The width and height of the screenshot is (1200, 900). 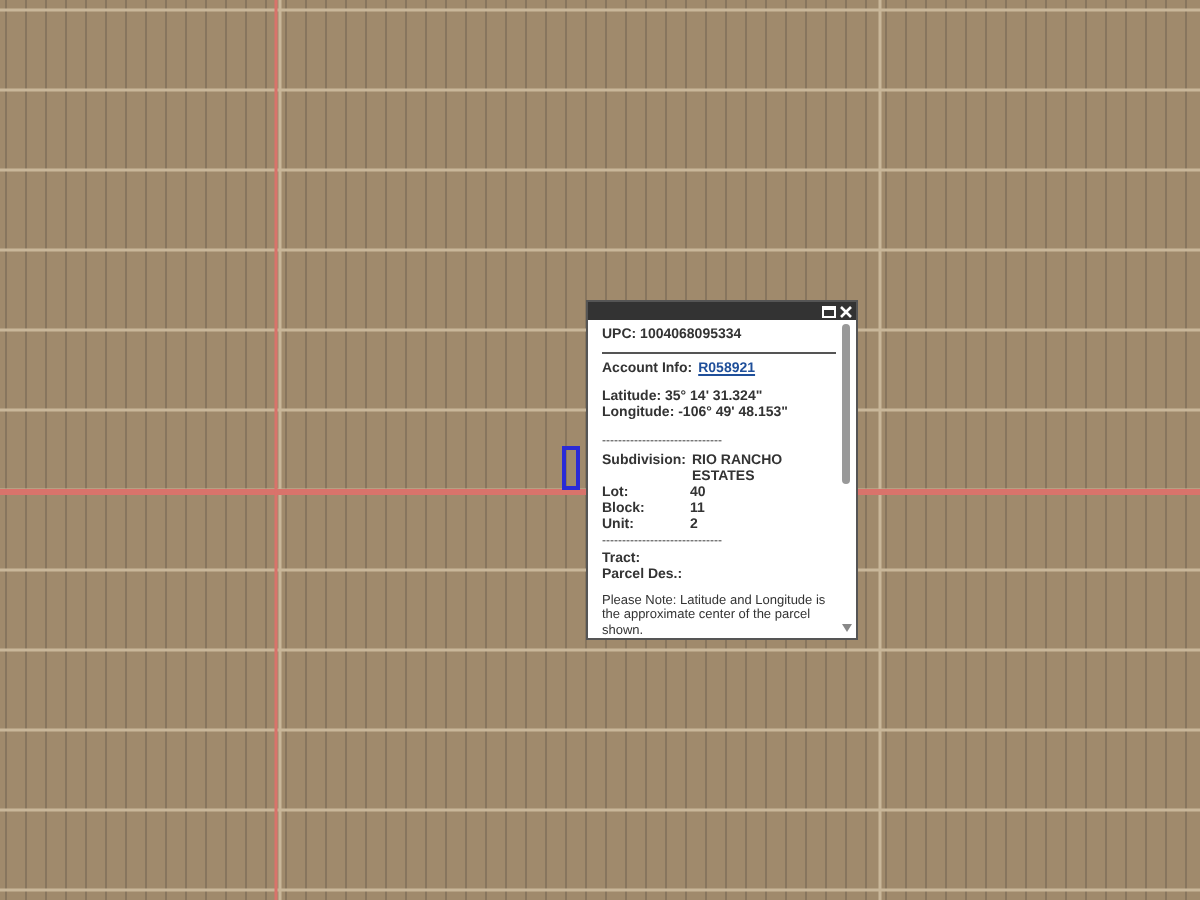 I want to click on maximize-icon, so click(x=829, y=311).